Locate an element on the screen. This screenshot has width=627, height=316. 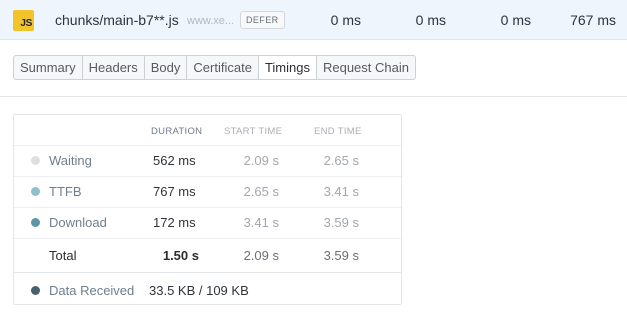
tab-headers: Headers is located at coordinates (114, 67).